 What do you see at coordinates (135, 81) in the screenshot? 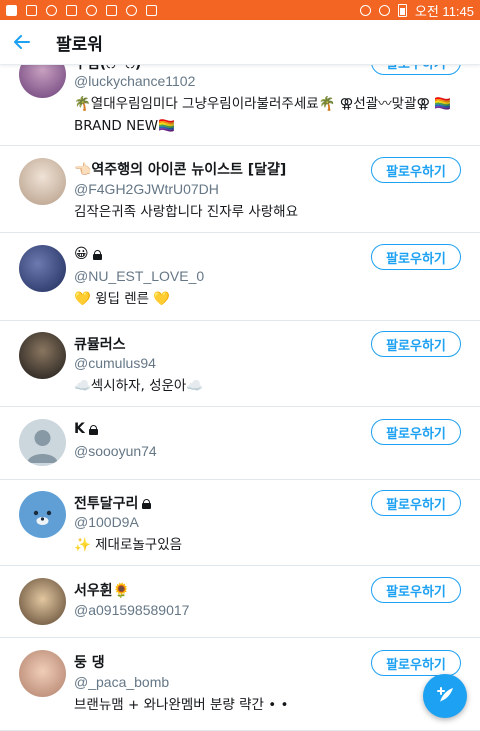
I see `user-handle: @luckychance1102` at bounding box center [135, 81].